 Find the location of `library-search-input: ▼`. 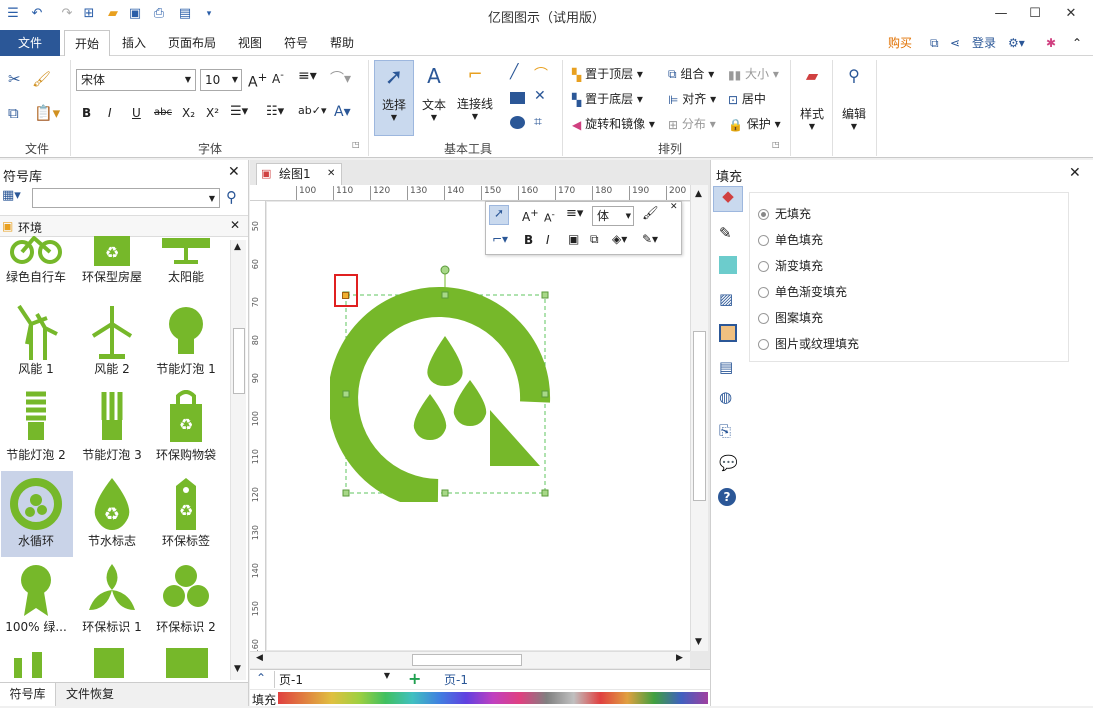

library-search-input: ▼ is located at coordinates (126, 198).